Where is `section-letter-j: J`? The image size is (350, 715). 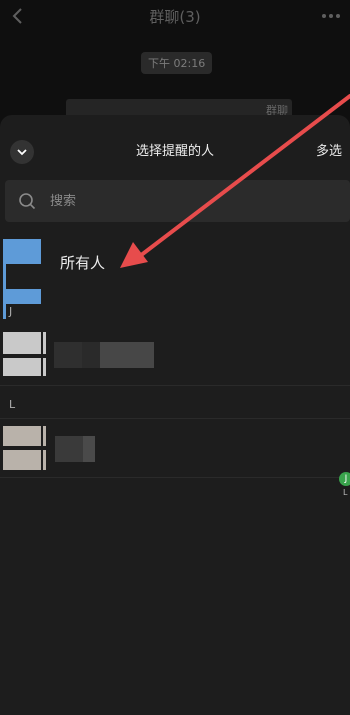
section-letter-j: J is located at coordinates (11, 311).